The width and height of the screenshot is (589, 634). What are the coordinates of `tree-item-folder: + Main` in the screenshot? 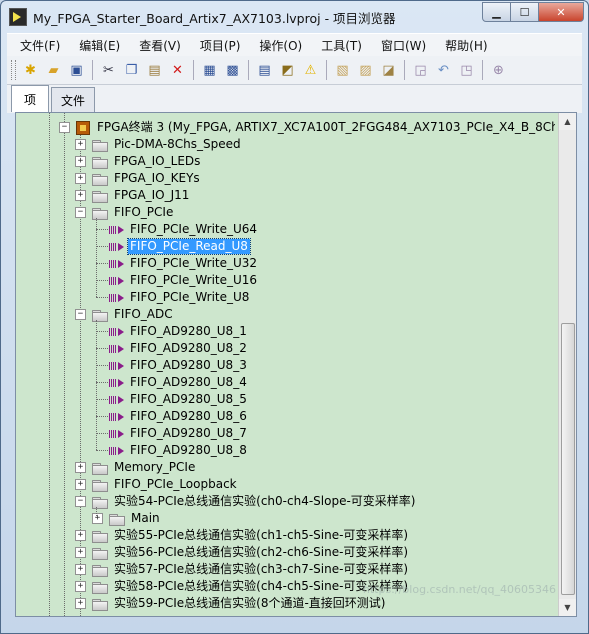 It's located at (127, 518).